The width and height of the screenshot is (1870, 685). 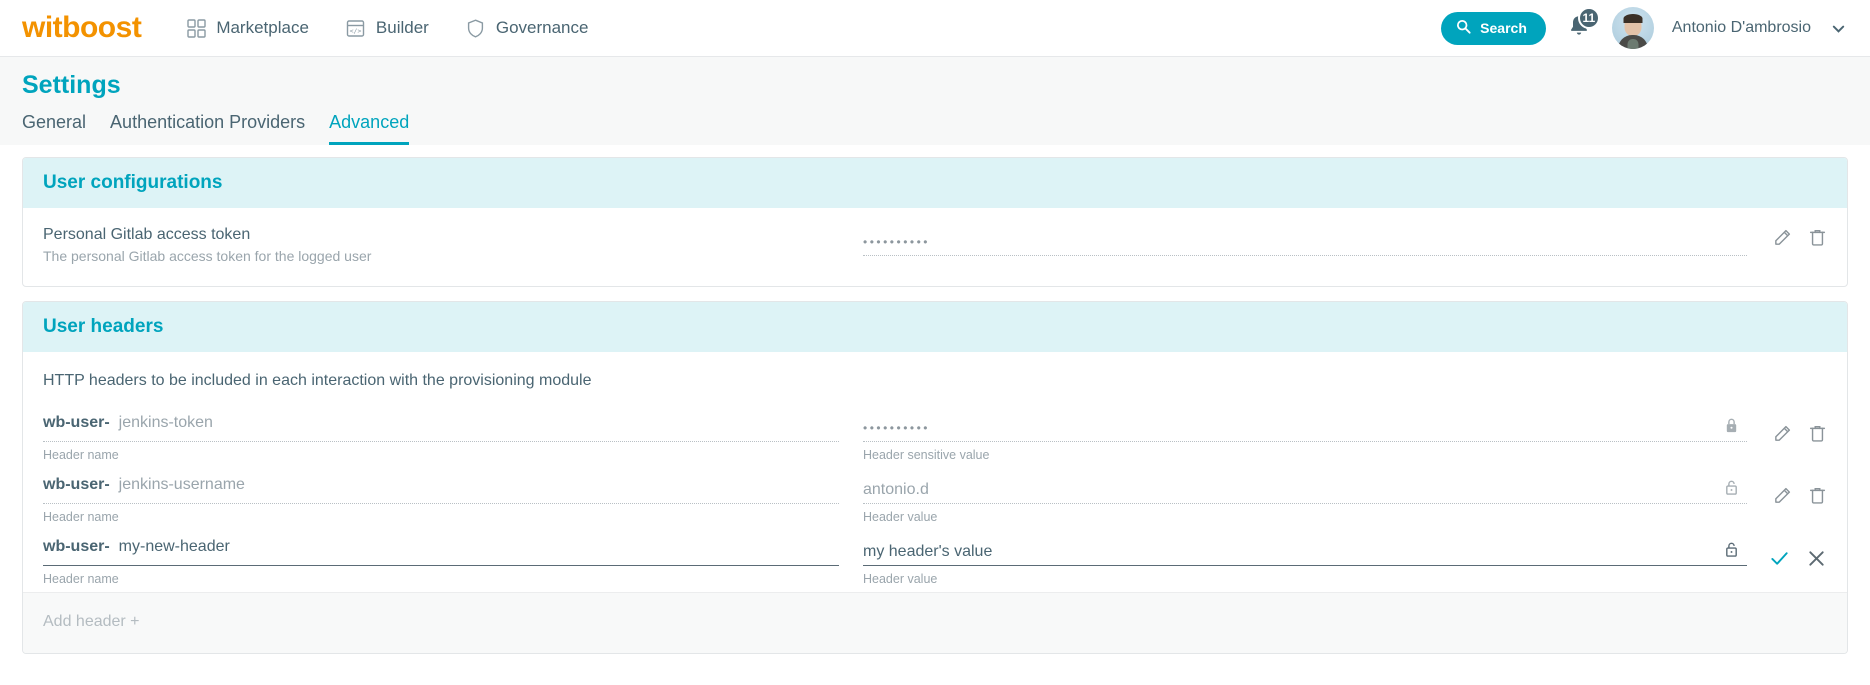 I want to click on user-headers-title: User headers, so click(x=103, y=326).